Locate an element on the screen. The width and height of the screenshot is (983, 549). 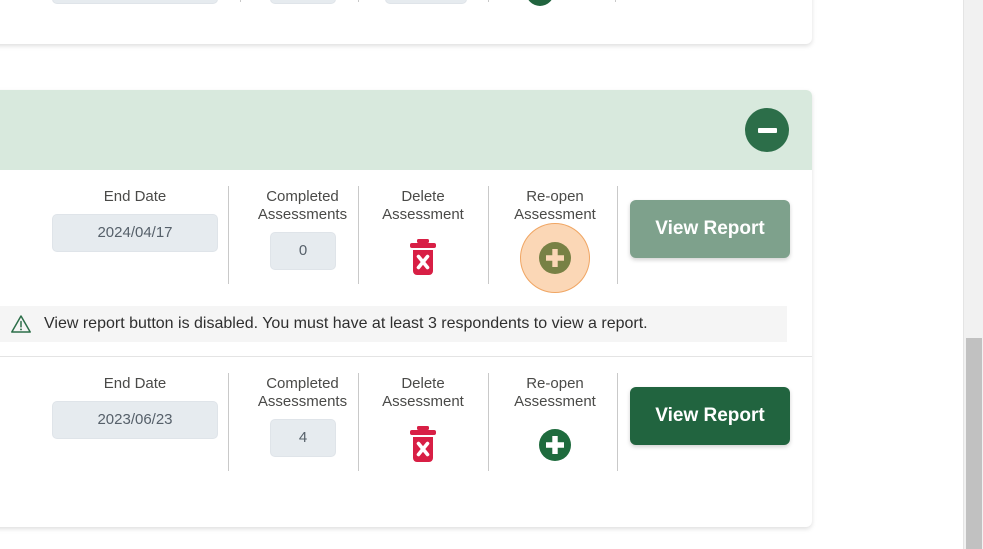
scrollbar-thumb is located at coordinates (974, 443).